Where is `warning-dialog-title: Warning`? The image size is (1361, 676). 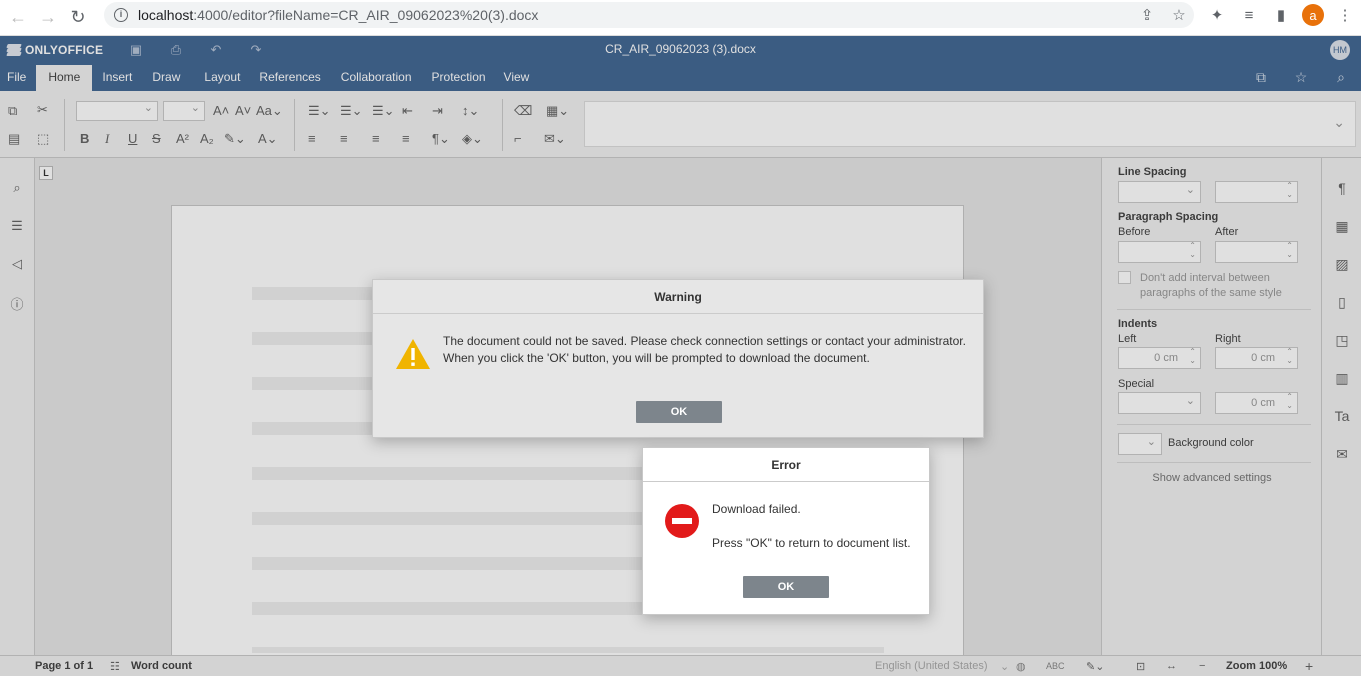
warning-dialog-title: Warning is located at coordinates (678, 297).